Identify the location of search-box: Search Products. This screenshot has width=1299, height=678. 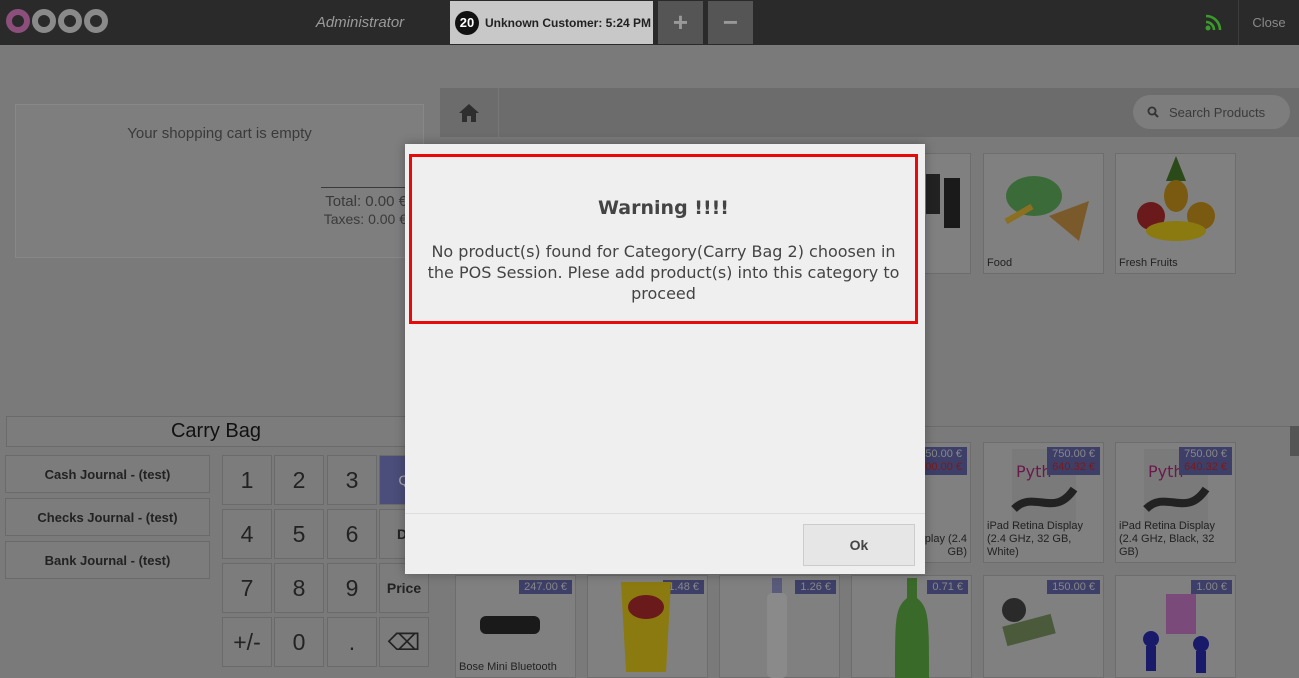
(1211, 112).